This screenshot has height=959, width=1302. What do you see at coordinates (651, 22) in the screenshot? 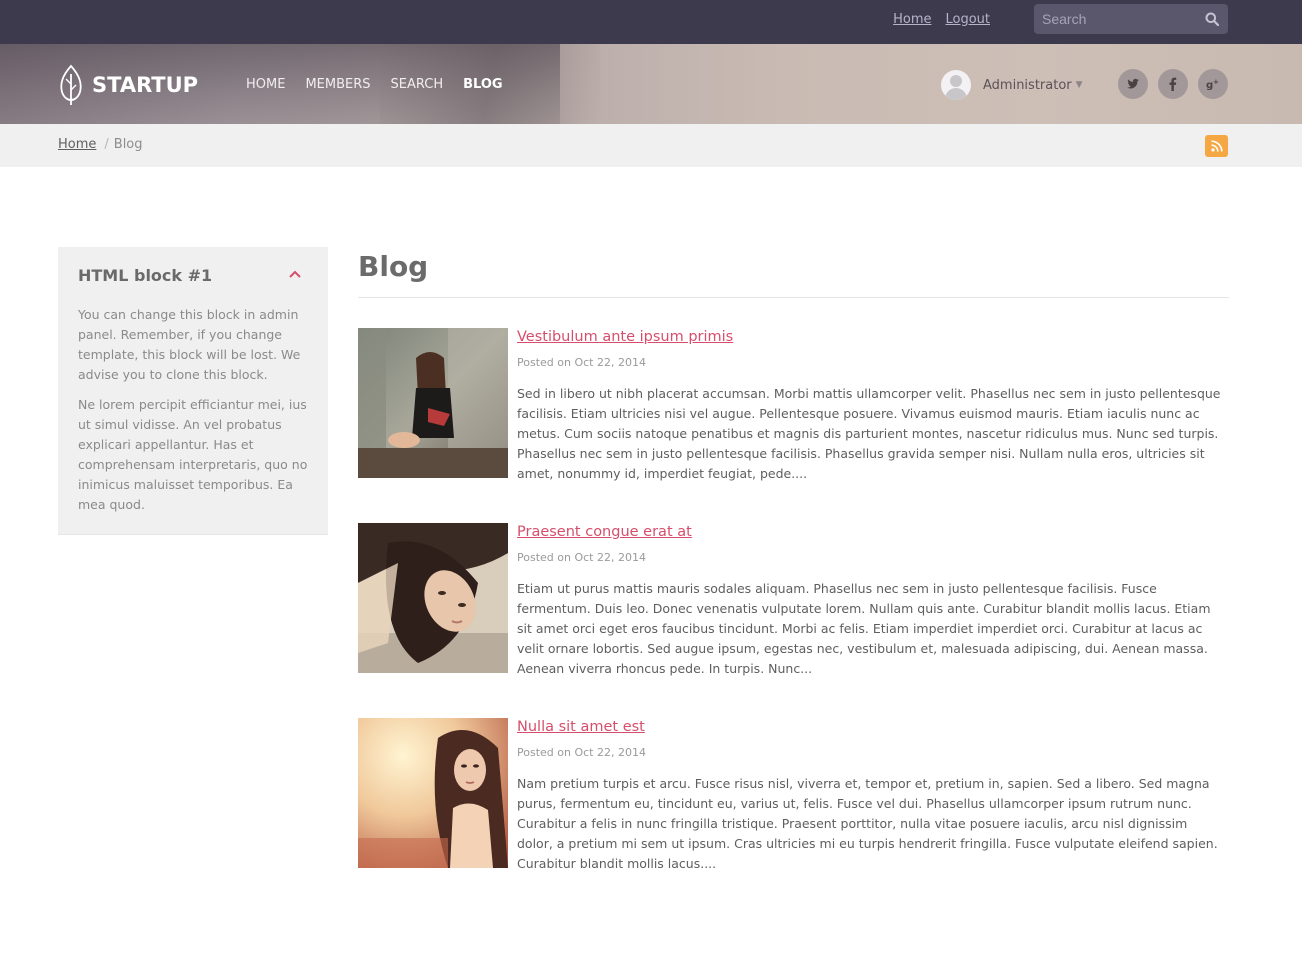
I see `top-bar: Home Logout` at bounding box center [651, 22].